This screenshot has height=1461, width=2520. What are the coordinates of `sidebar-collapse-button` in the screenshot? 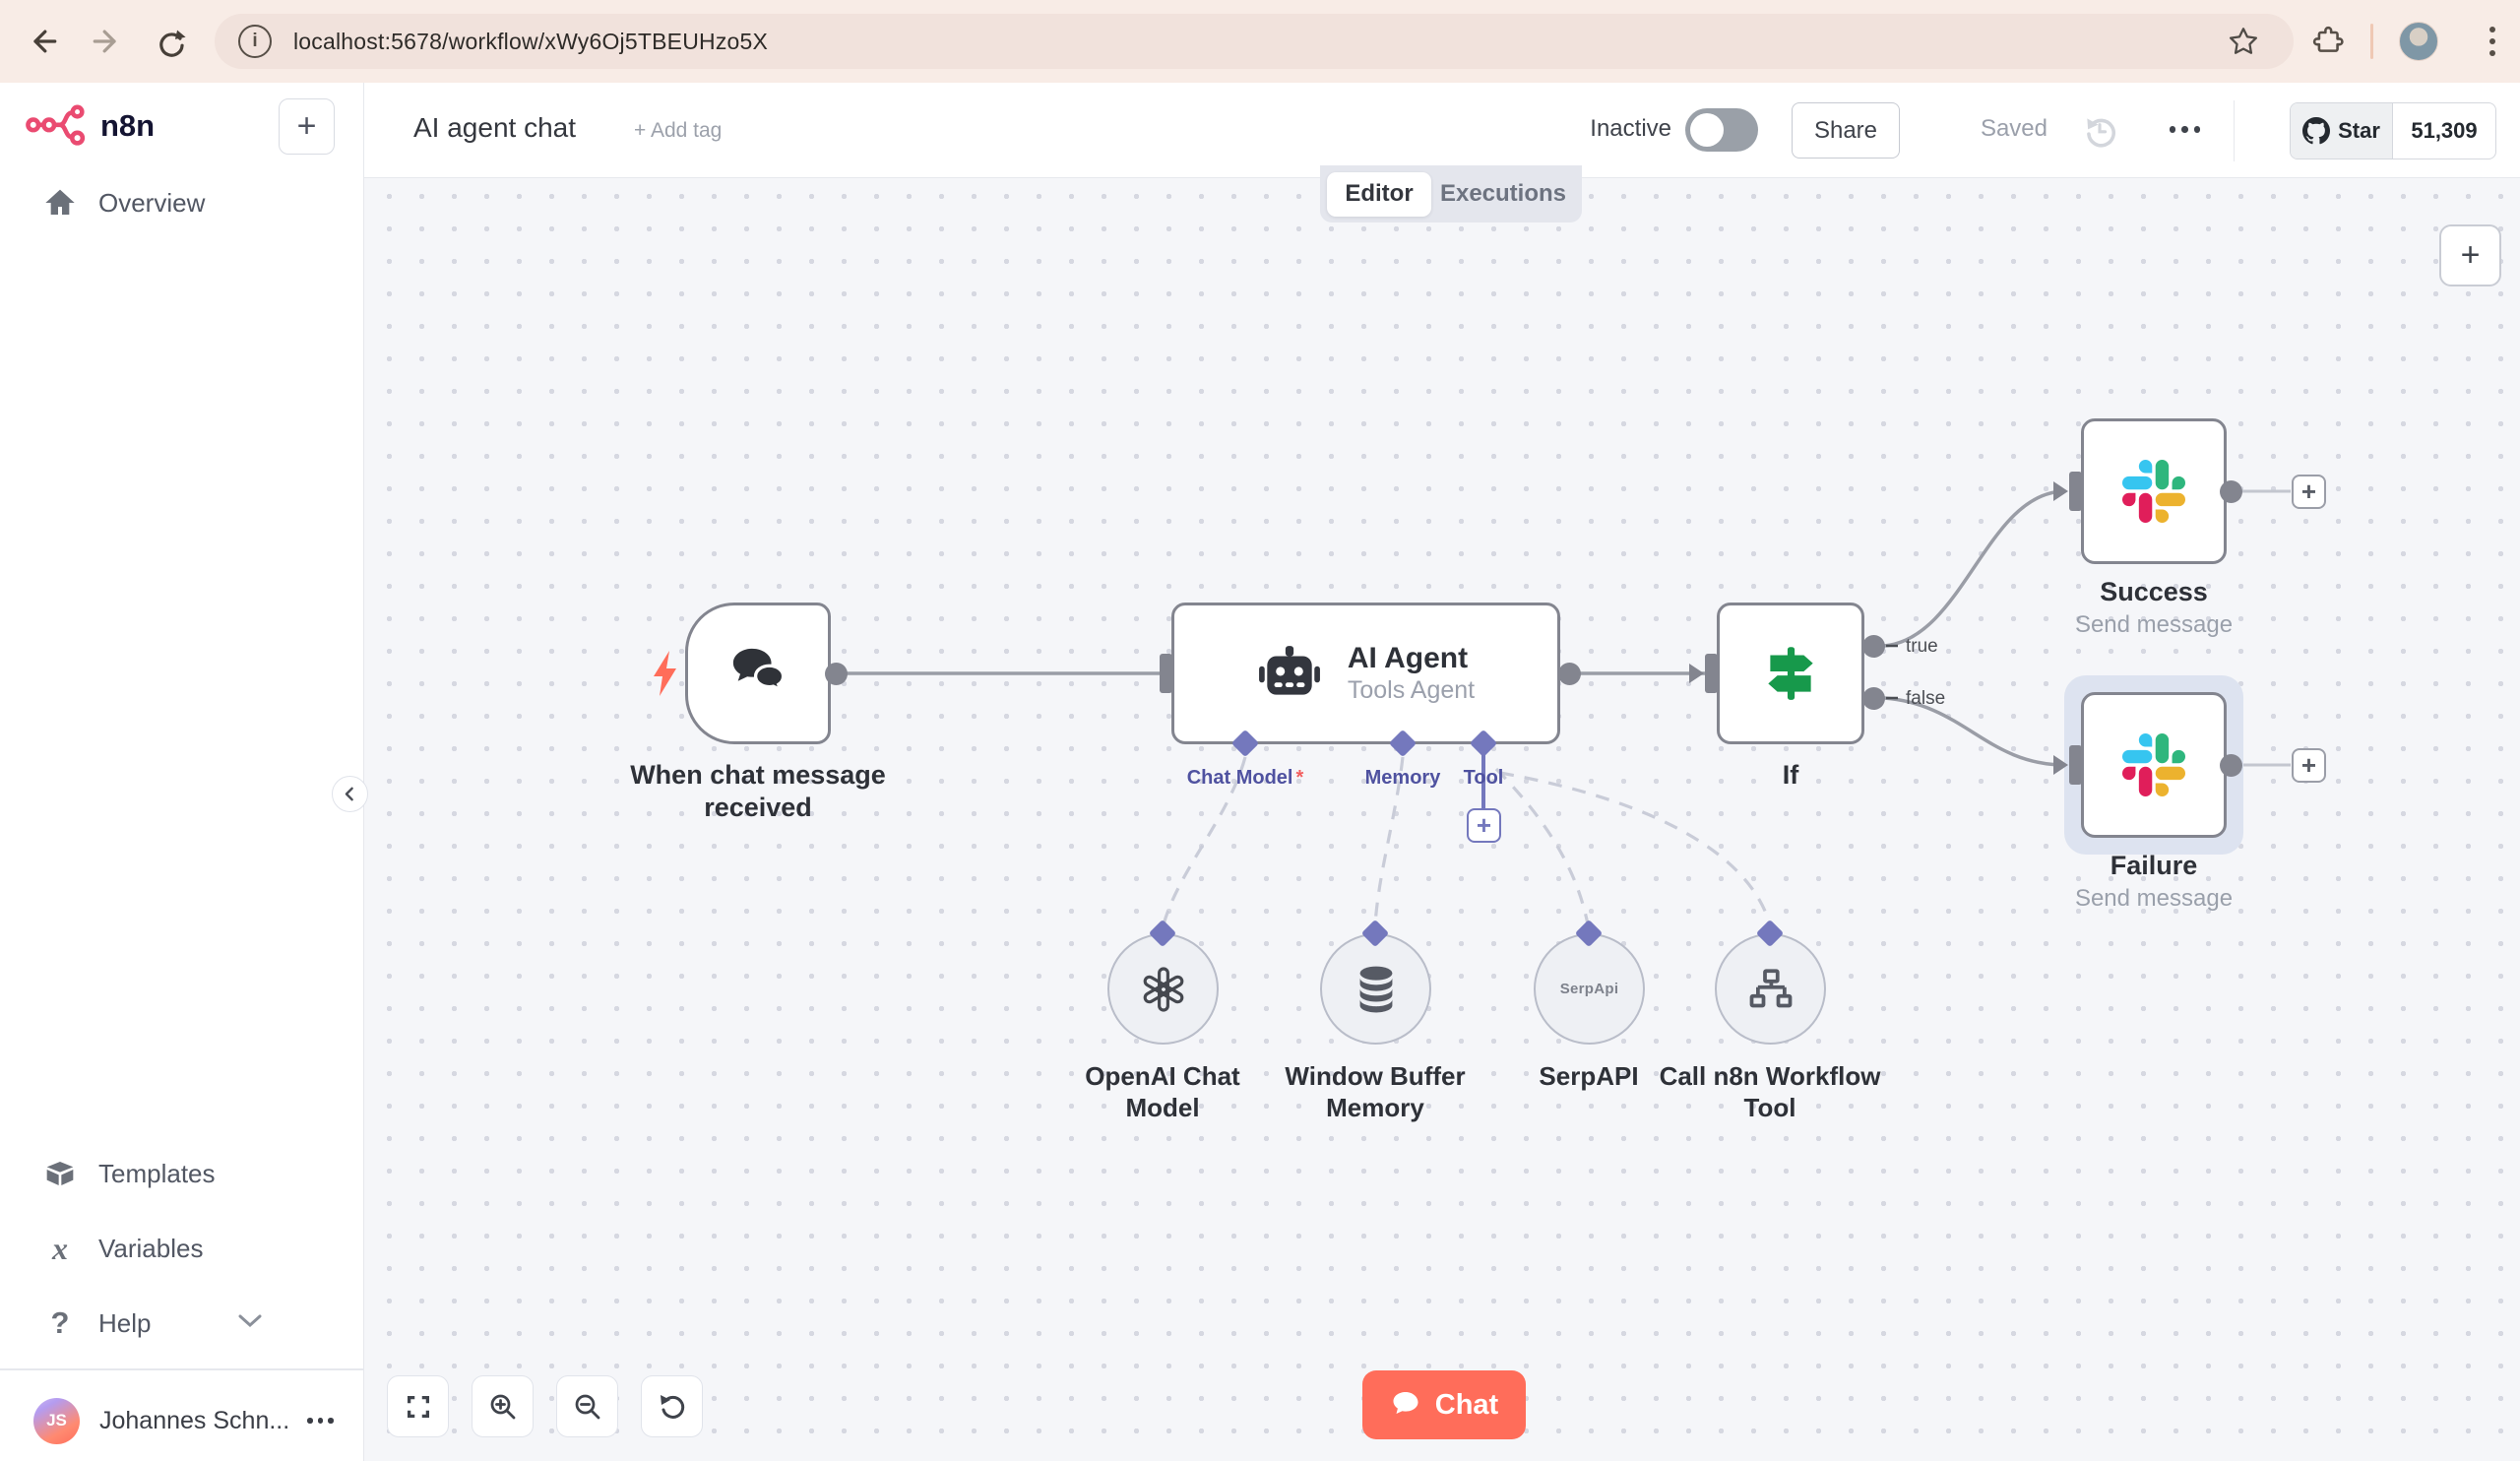 It's located at (350, 794).